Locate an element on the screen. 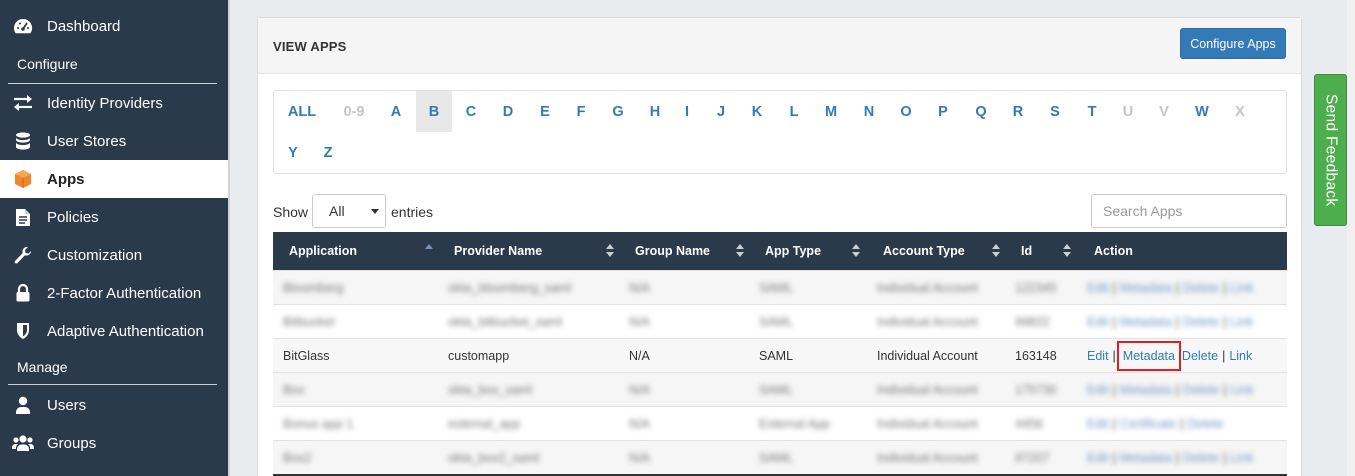 The image size is (1355, 476). alpha-filter-z: Z is located at coordinates (328, 152).